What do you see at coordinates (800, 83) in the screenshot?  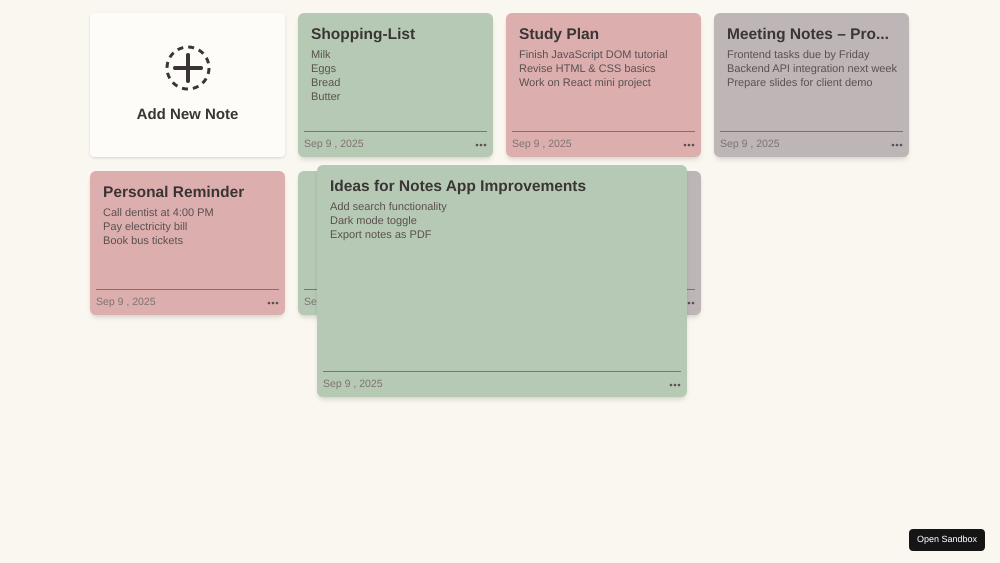 I see `note-line: Prepare slides for client demo` at bounding box center [800, 83].